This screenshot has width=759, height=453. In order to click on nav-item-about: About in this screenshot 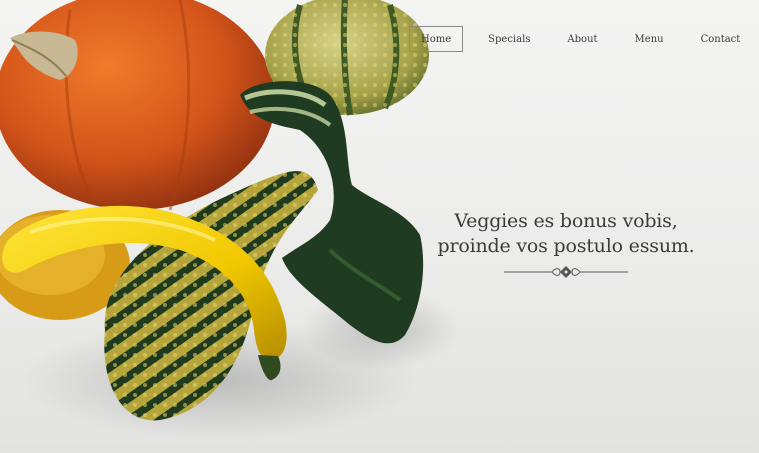, I will do `click(582, 39)`.